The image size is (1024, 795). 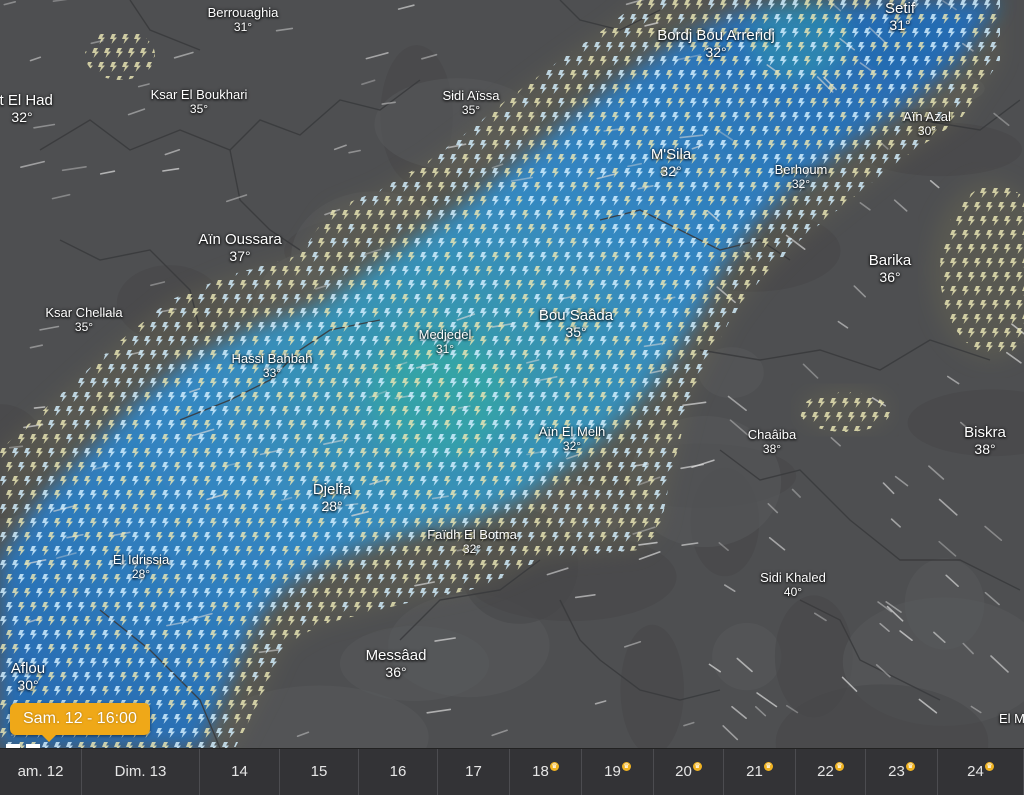 What do you see at coordinates (39, 407) in the screenshot?
I see `wind-streak` at bounding box center [39, 407].